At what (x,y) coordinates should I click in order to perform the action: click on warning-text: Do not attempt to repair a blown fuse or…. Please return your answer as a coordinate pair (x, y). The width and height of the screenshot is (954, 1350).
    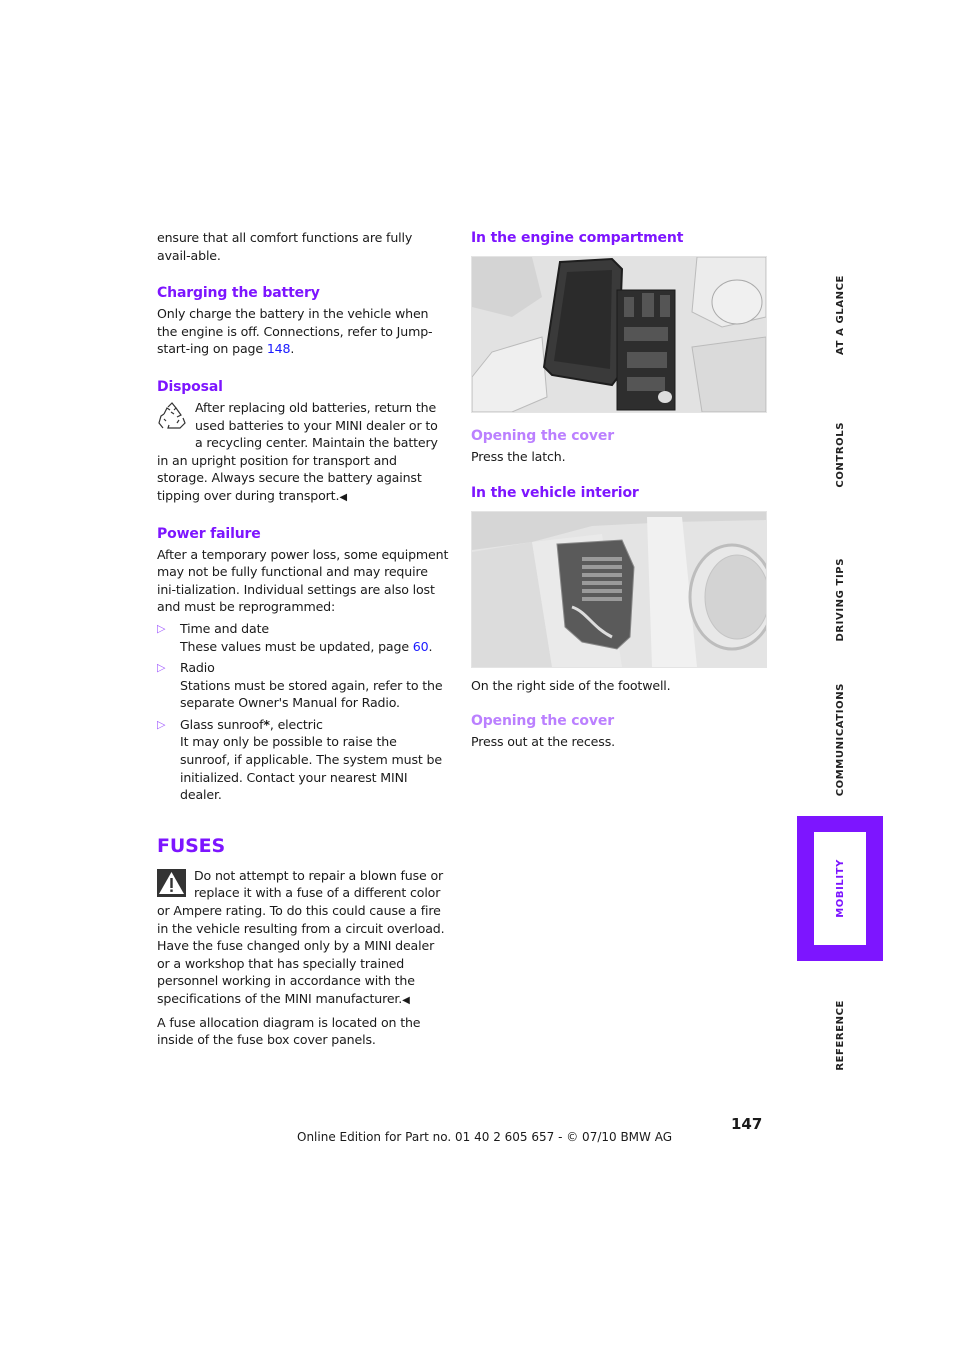
    Looking at the image, I should click on (301, 936).